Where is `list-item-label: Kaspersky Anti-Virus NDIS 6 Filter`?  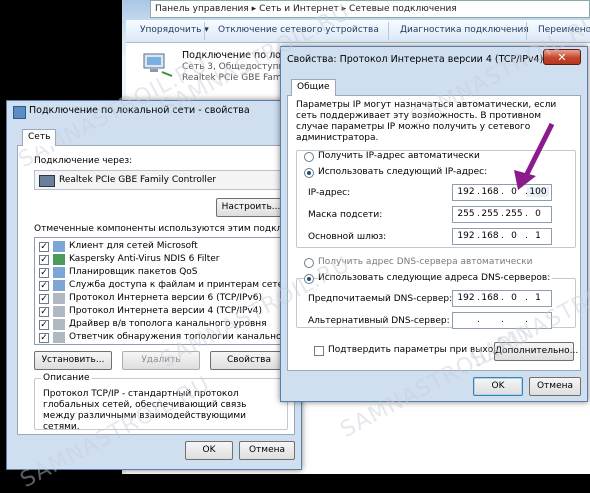 list-item-label: Kaspersky Anti-Virus NDIS 6 Filter is located at coordinates (144, 259).